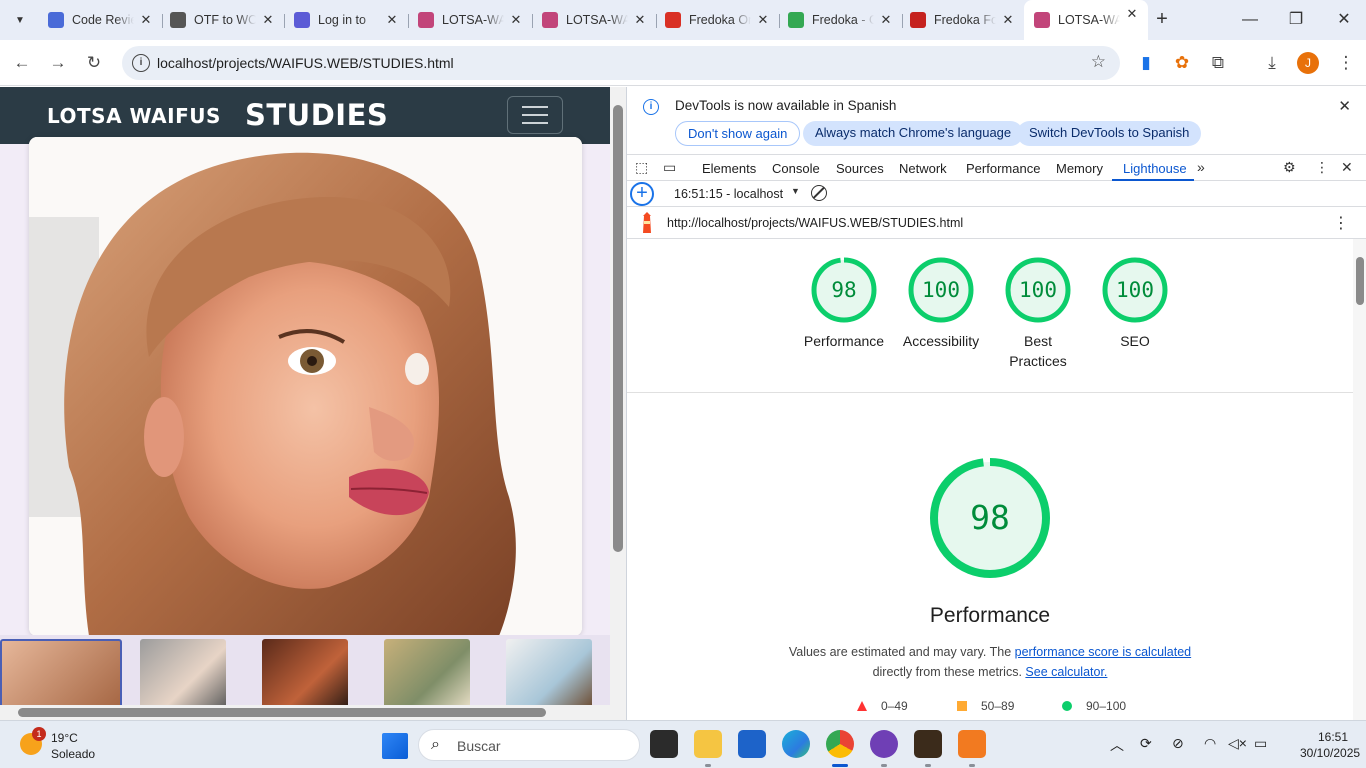 The width and height of the screenshot is (1366, 768). Describe the element at coordinates (20, 20) in the screenshot. I see `tab-search-dropdown-icon: ▼` at that location.